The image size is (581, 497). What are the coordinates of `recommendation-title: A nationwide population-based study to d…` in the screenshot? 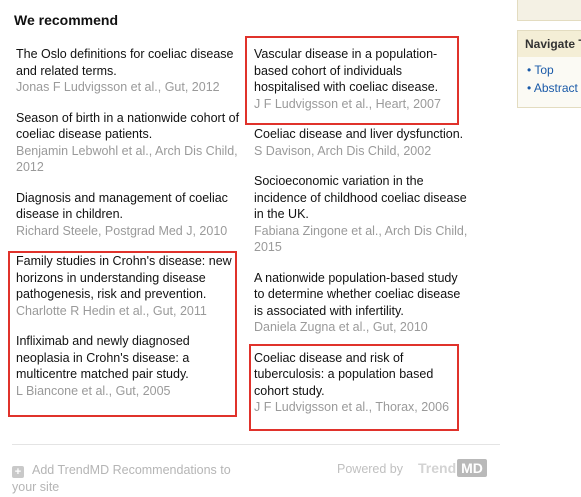 It's located at (362, 295).